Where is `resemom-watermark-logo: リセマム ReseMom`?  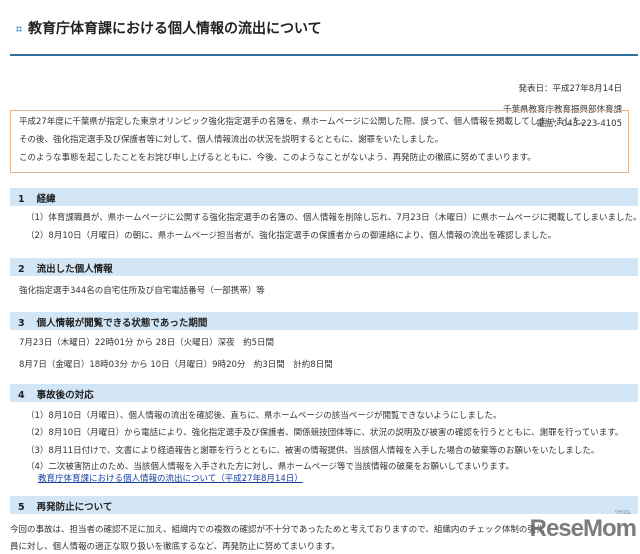
resemom-watermark-logo: リセマム ReseMom is located at coordinates (583, 526).